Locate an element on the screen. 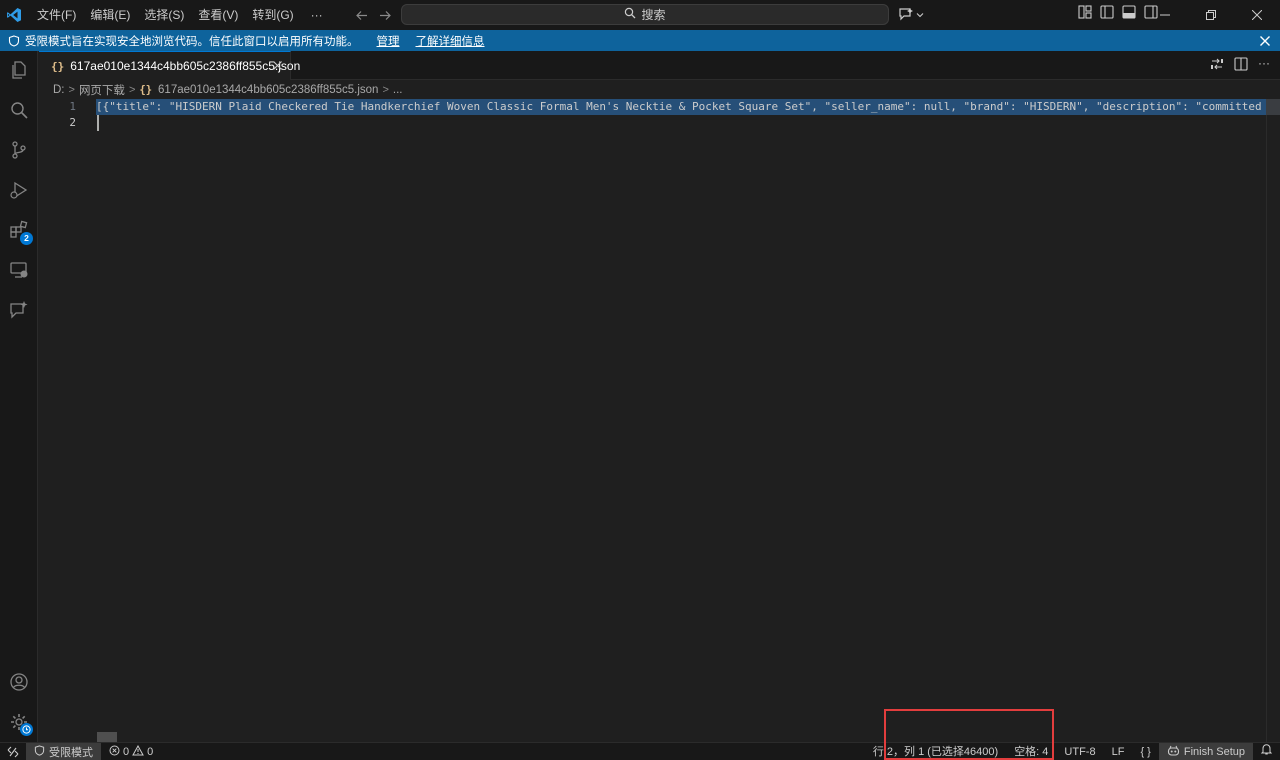  manage-gear-icon is located at coordinates (19, 722).